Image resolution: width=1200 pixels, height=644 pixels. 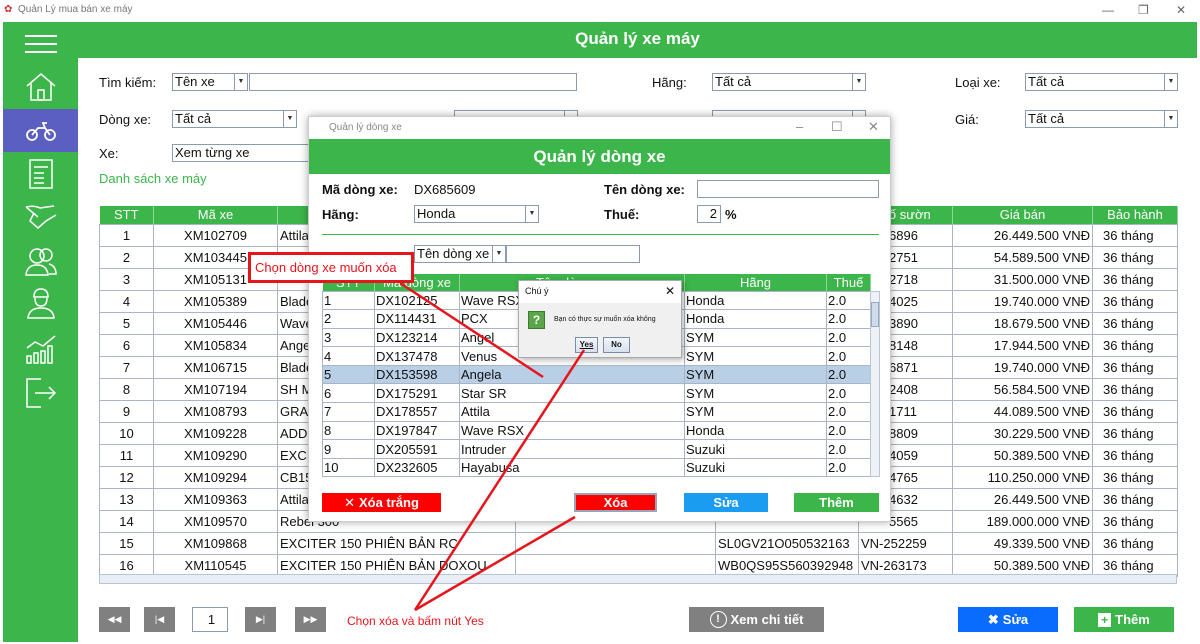 What do you see at coordinates (499, 480) in the screenshot?
I see `arrow-to-yes` at bounding box center [499, 480].